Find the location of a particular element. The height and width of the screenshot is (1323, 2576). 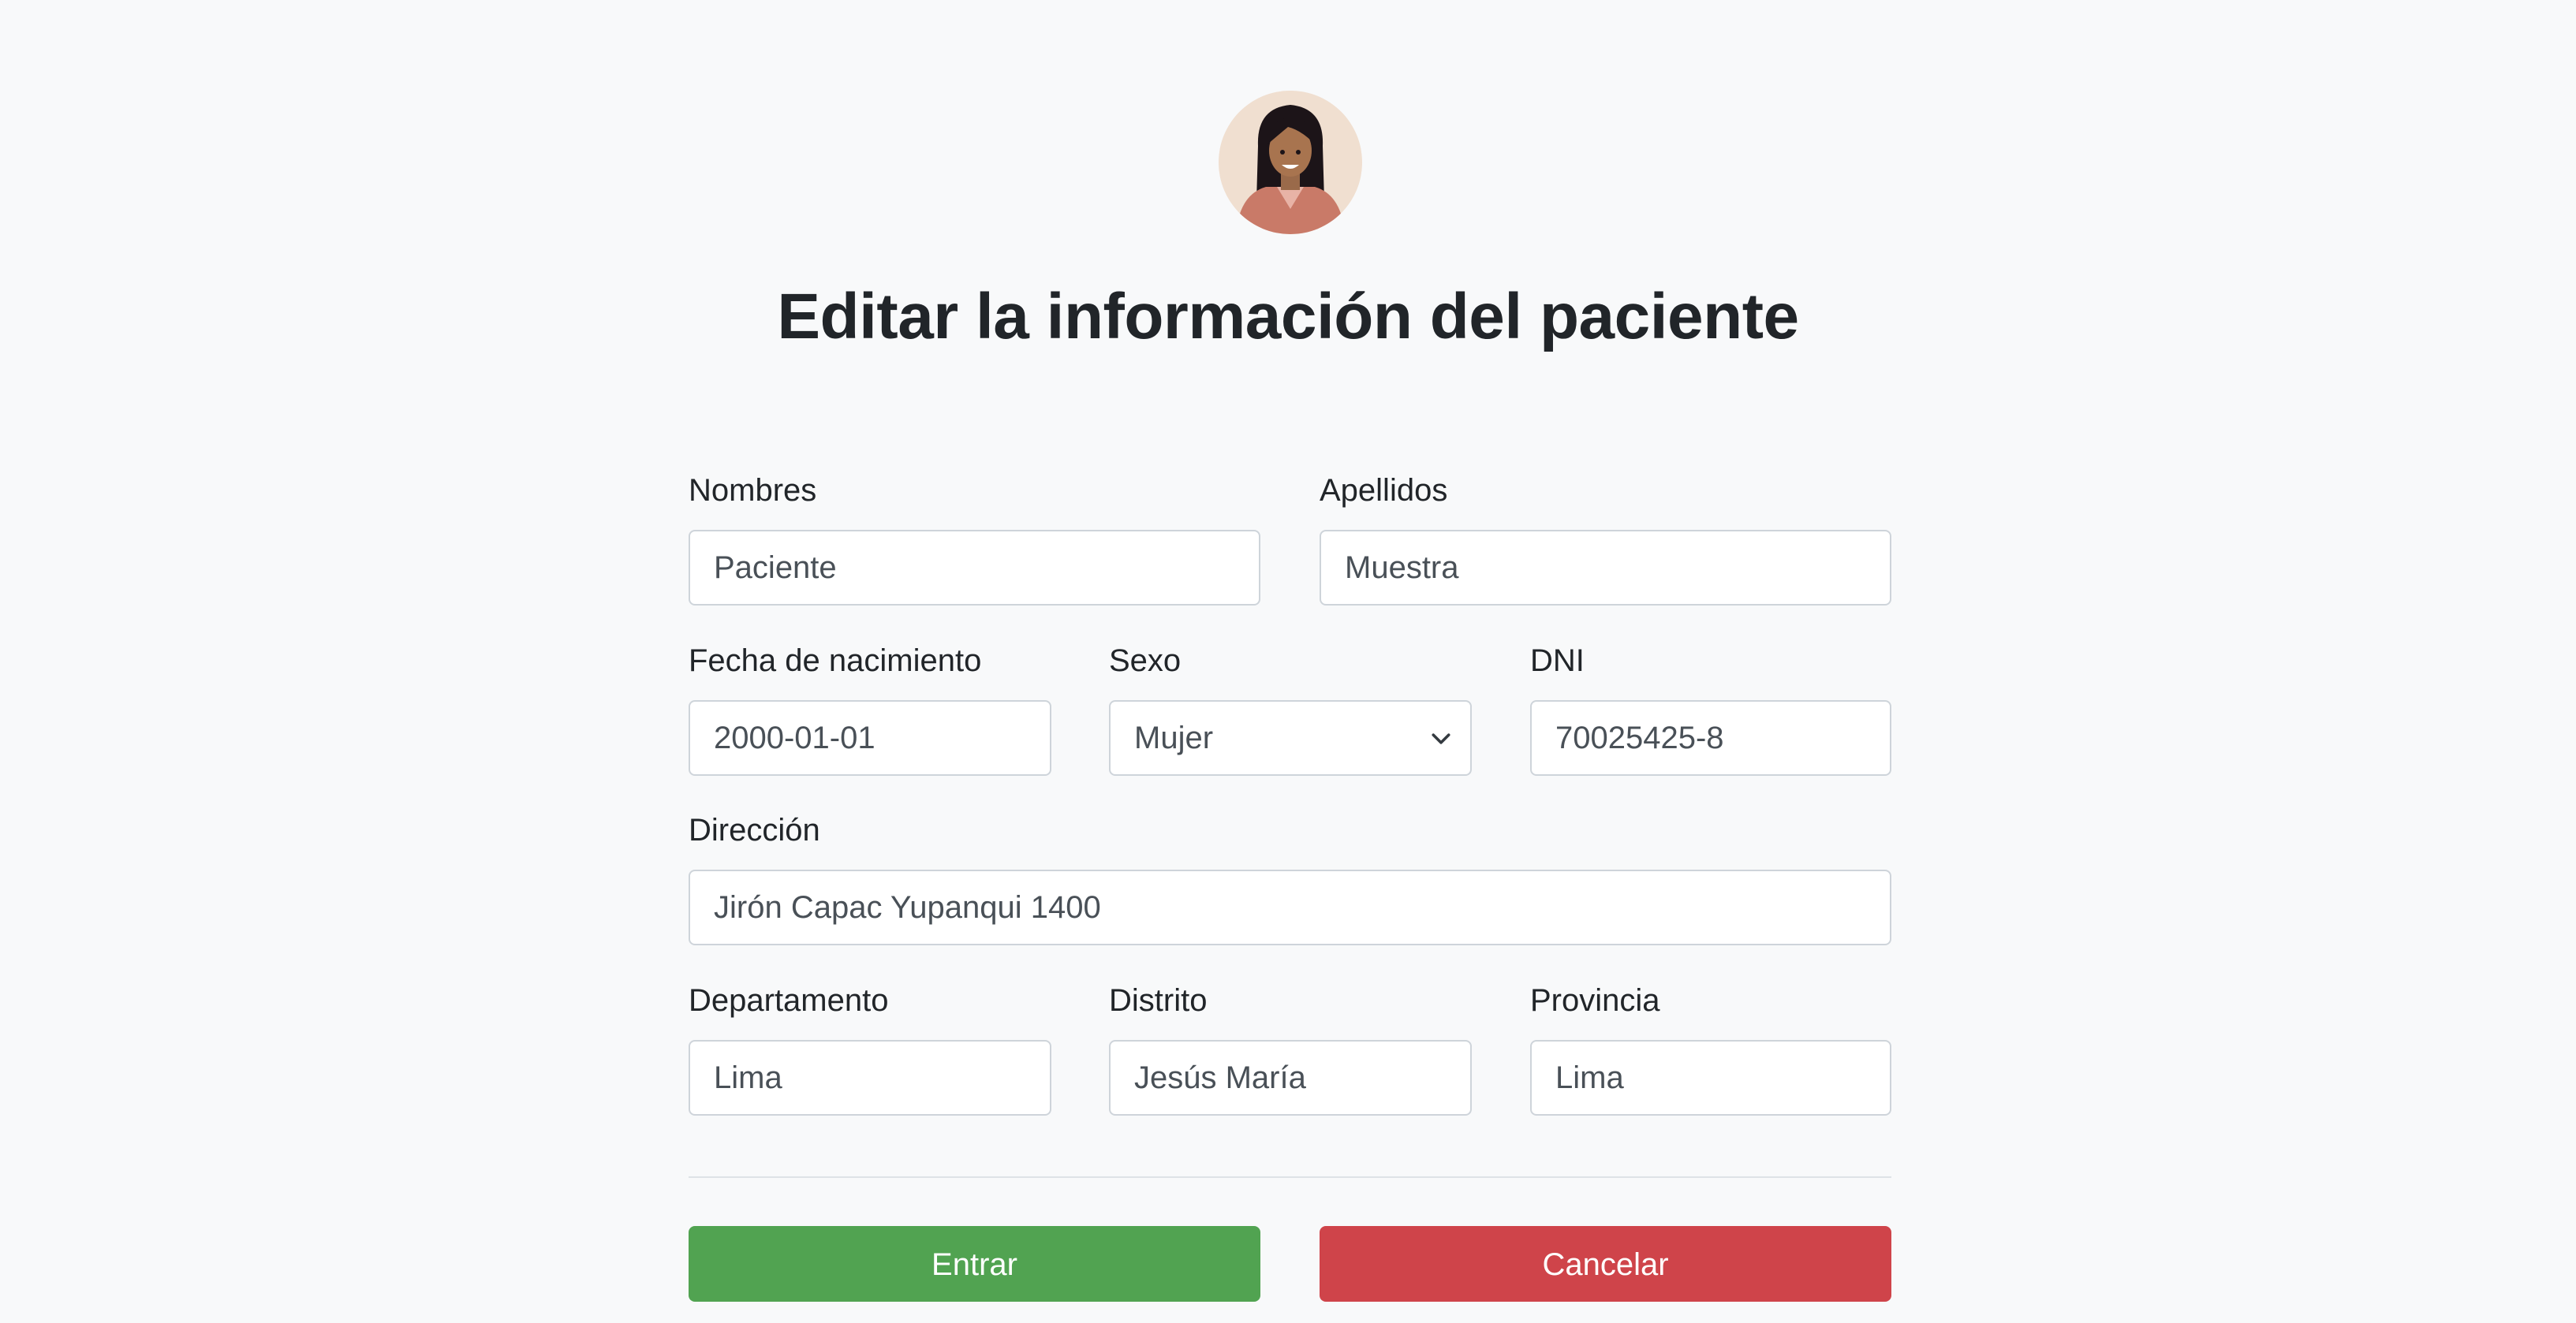

dni-input is located at coordinates (1710, 738).